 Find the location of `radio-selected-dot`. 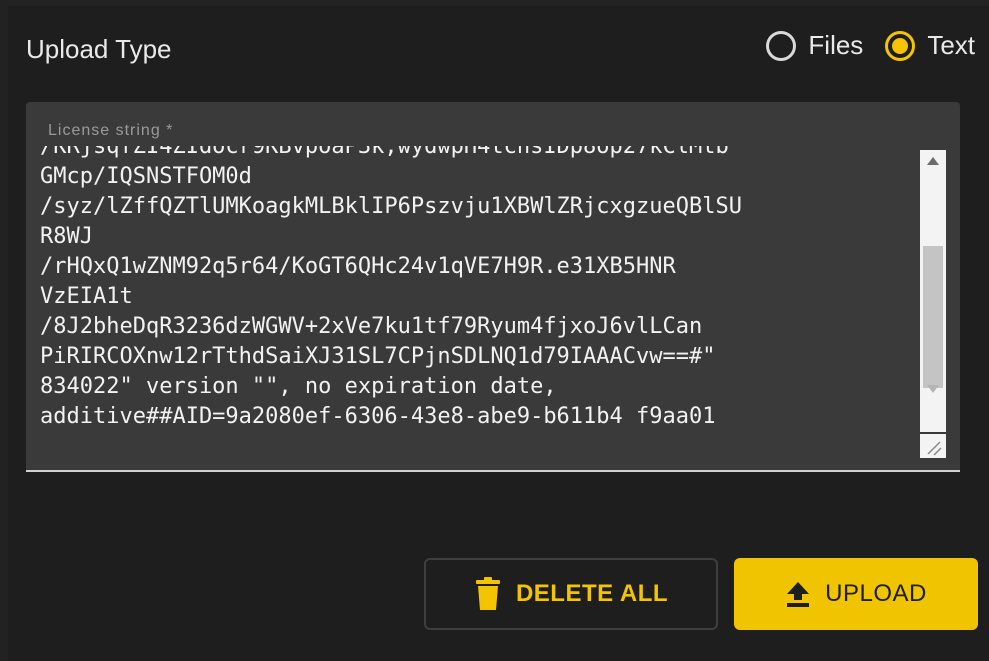

radio-selected-dot is located at coordinates (900, 45).